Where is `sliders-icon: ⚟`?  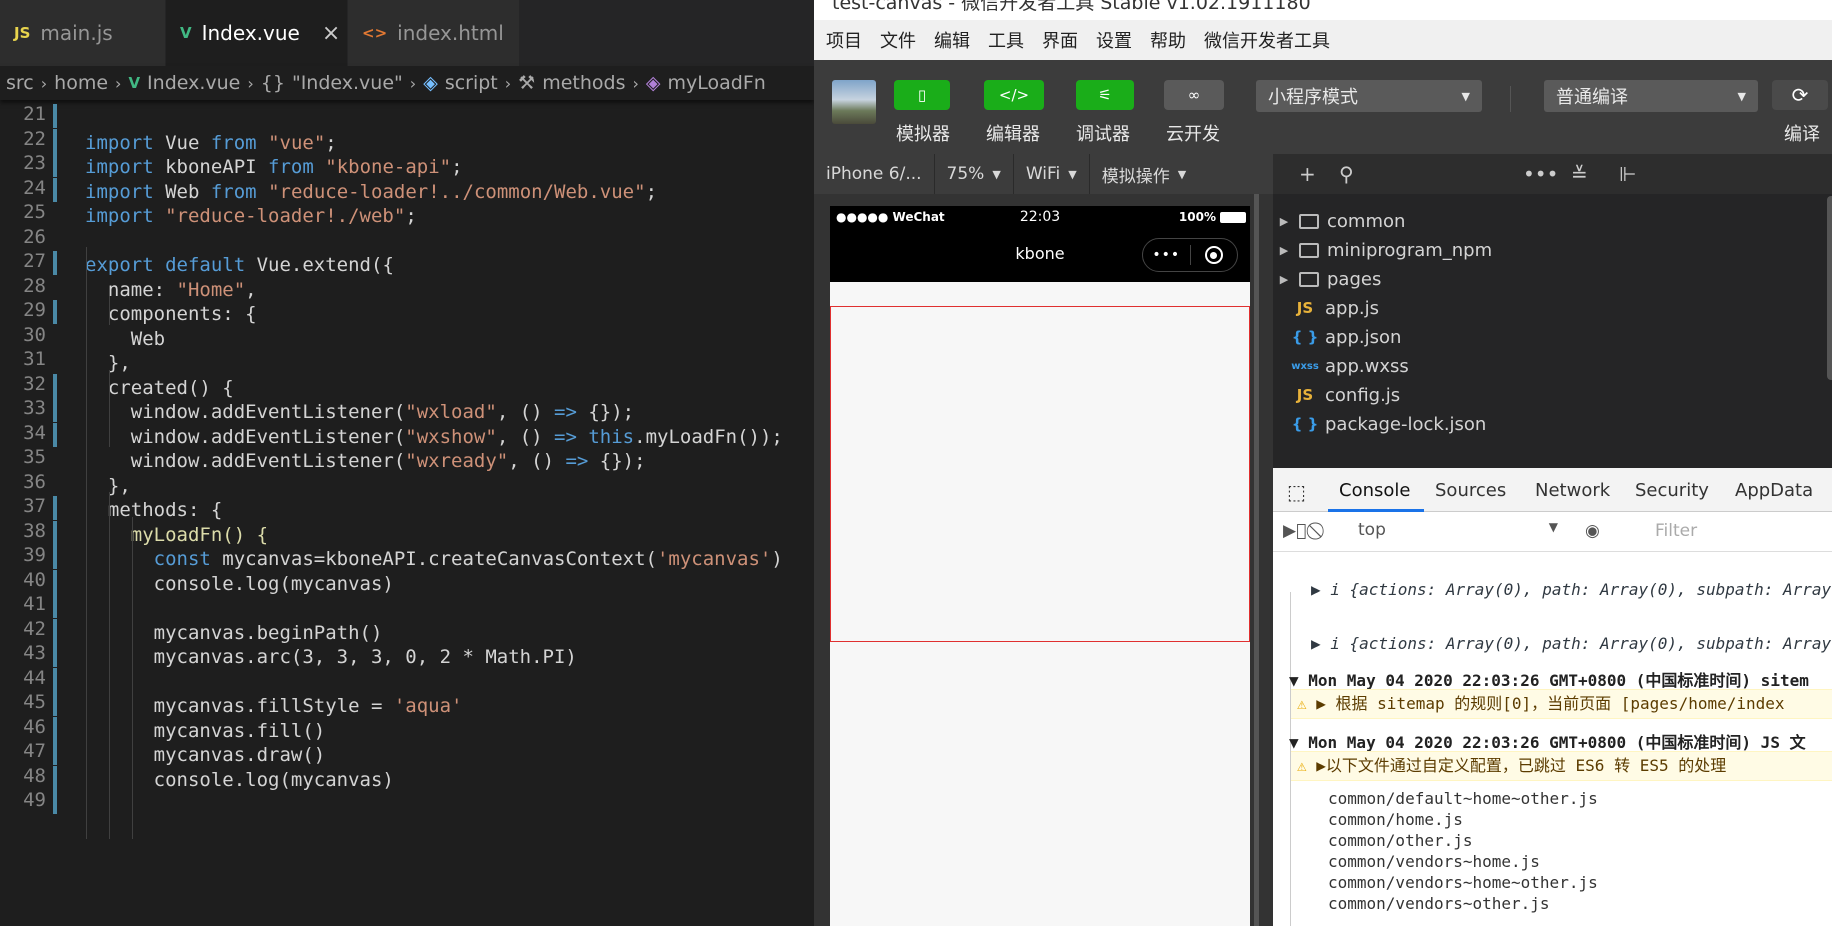 sliders-icon: ⚟ is located at coordinates (1105, 95).